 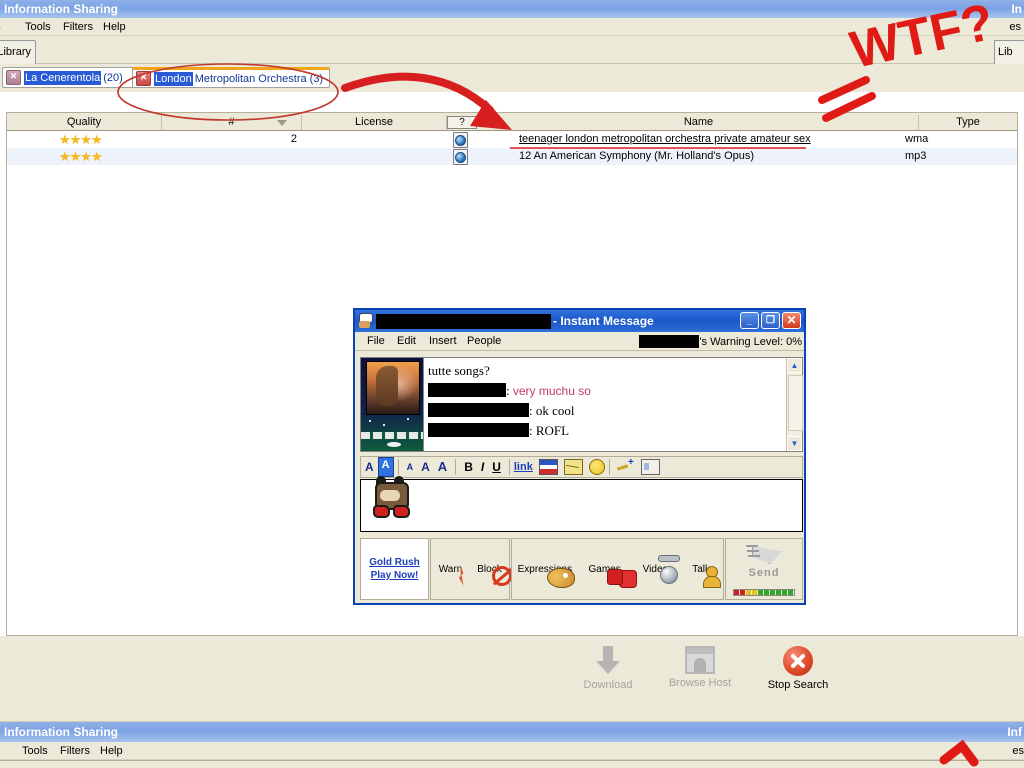 I want to click on minimize-button: _, so click(x=749, y=320).